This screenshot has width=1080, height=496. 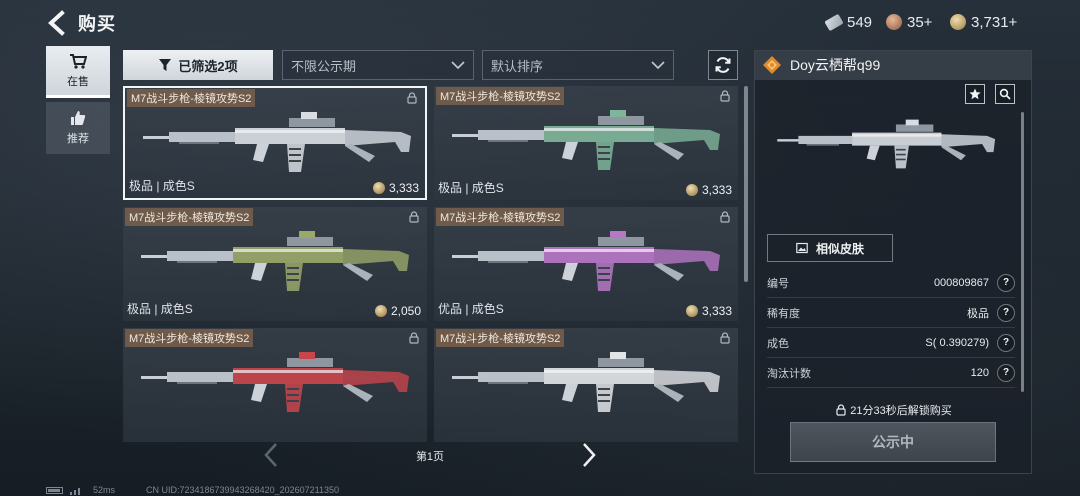 I want to click on sidebar-item-label: 推荐, so click(x=78, y=139).